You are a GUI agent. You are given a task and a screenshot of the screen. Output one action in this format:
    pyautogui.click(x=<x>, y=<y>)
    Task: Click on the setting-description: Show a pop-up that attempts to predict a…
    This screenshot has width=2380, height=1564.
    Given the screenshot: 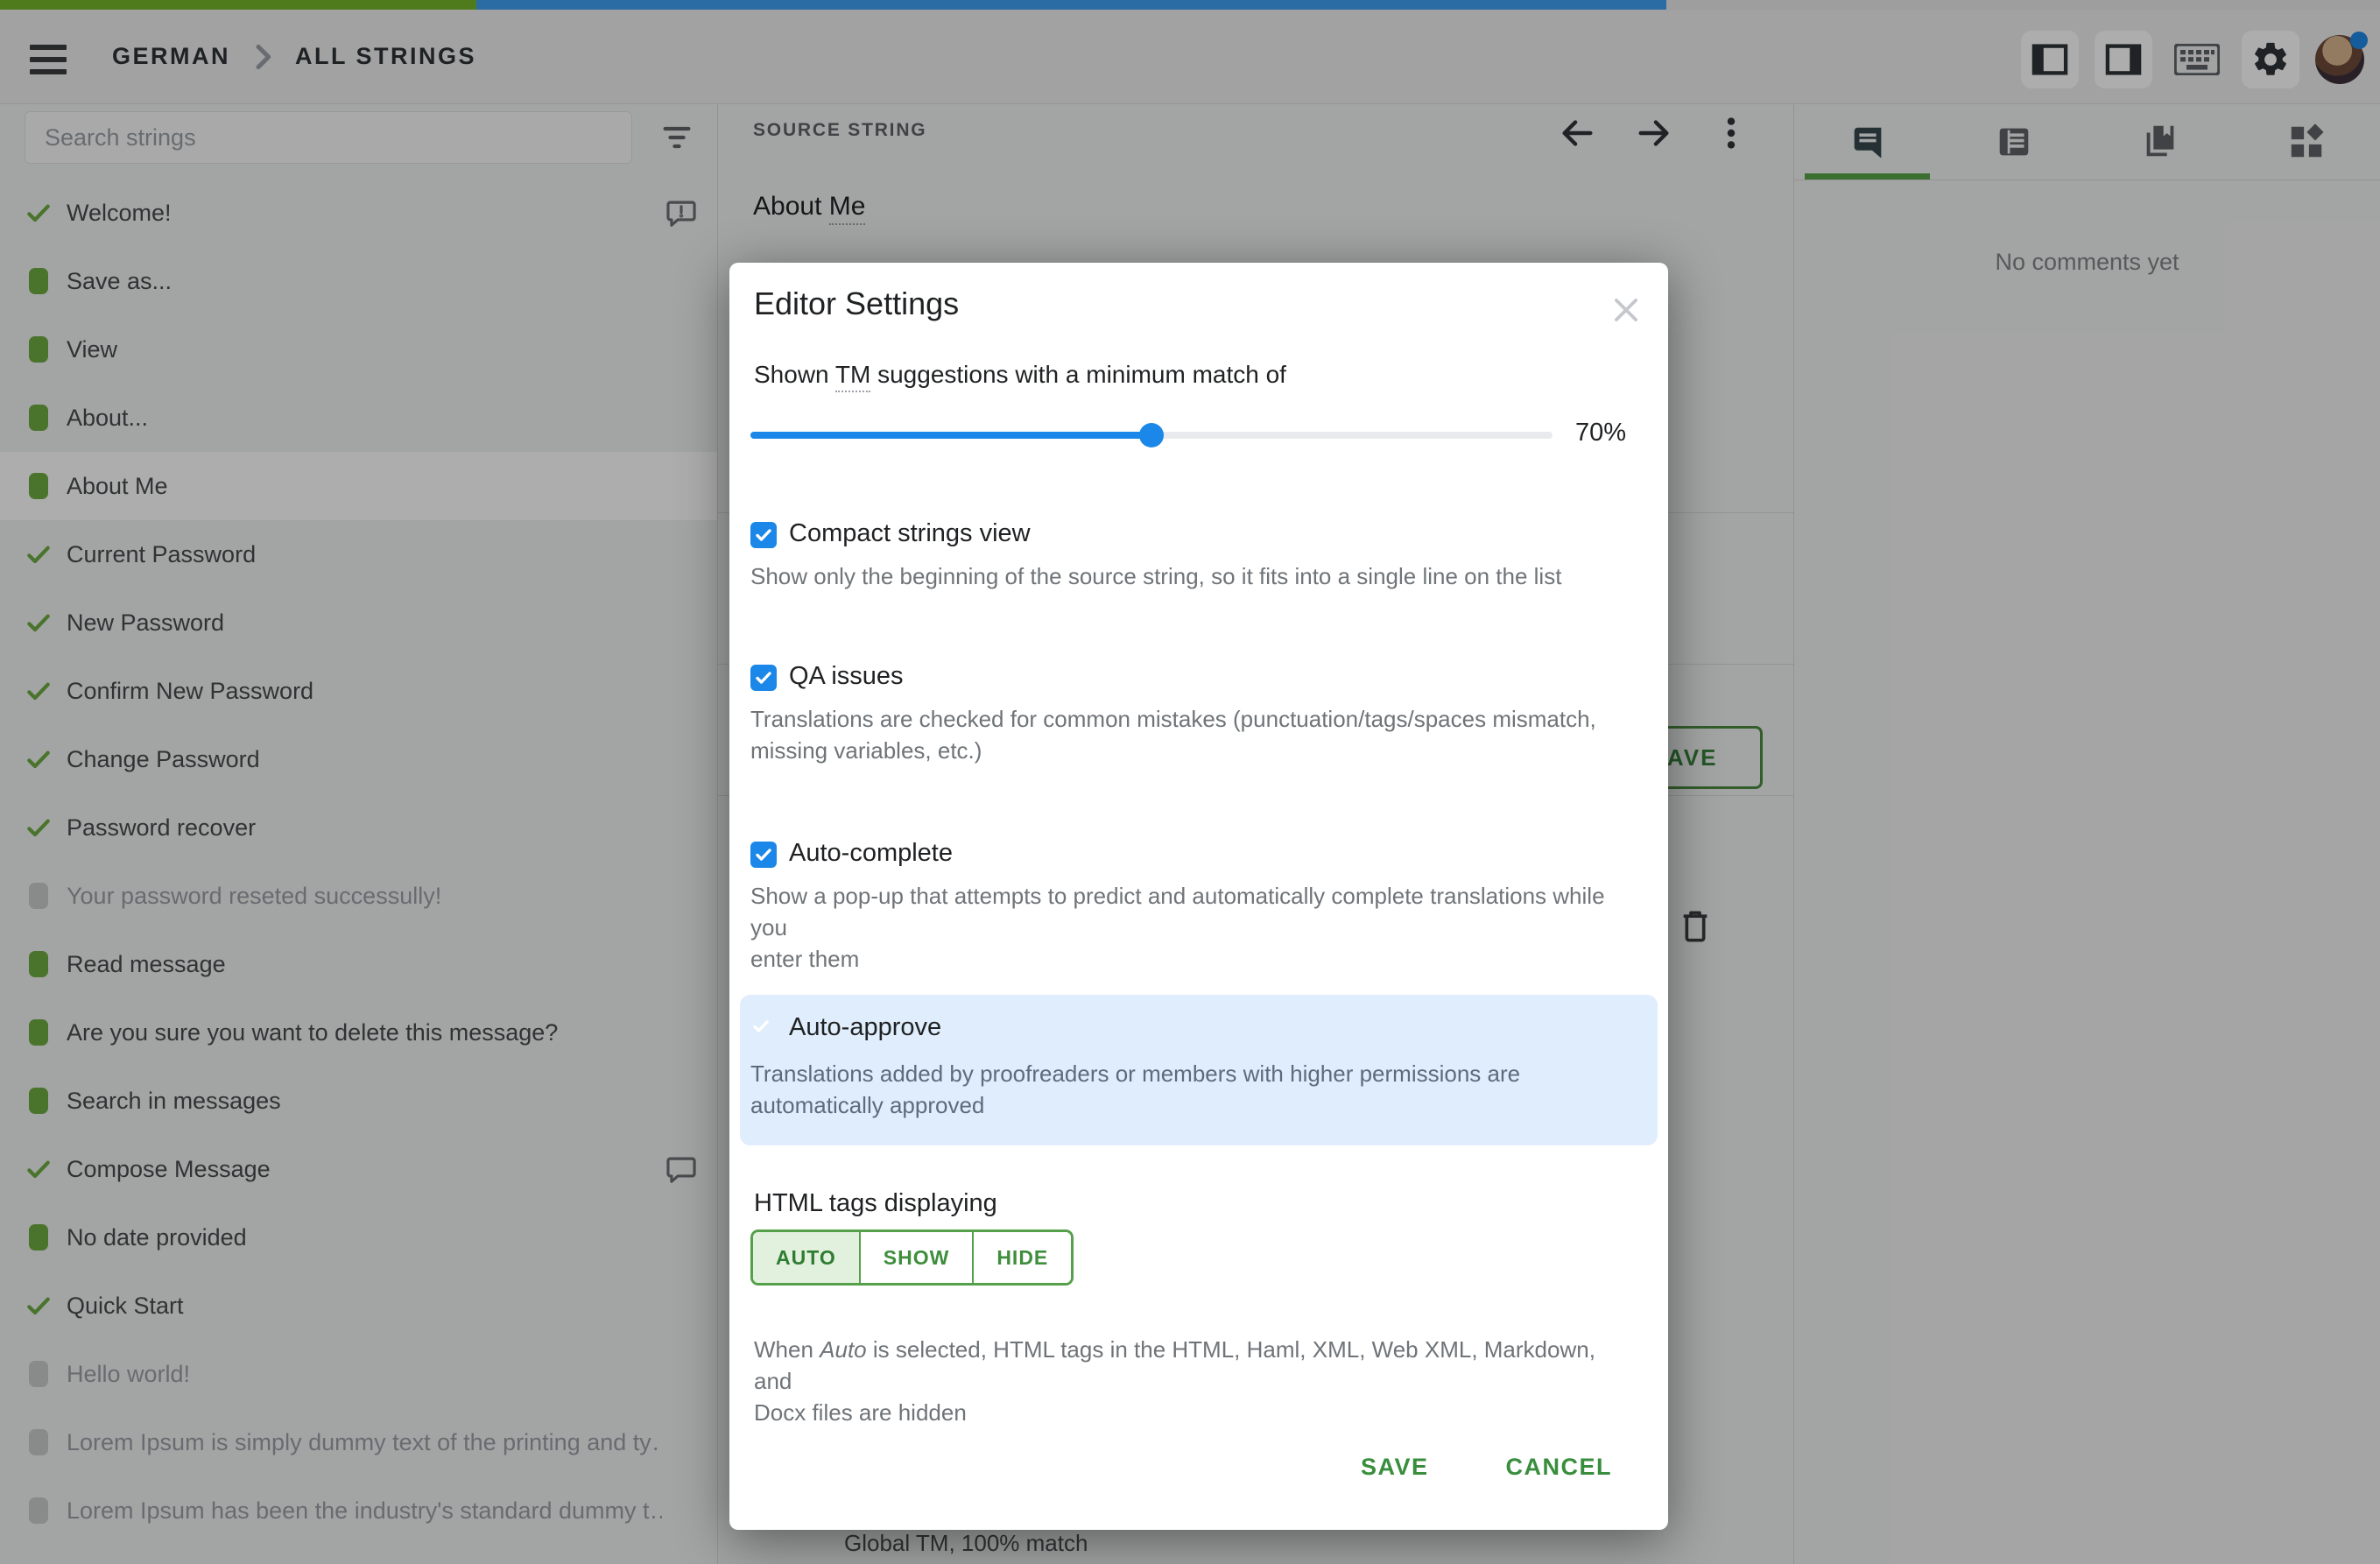 What is the action you would take?
    pyautogui.click(x=1177, y=927)
    